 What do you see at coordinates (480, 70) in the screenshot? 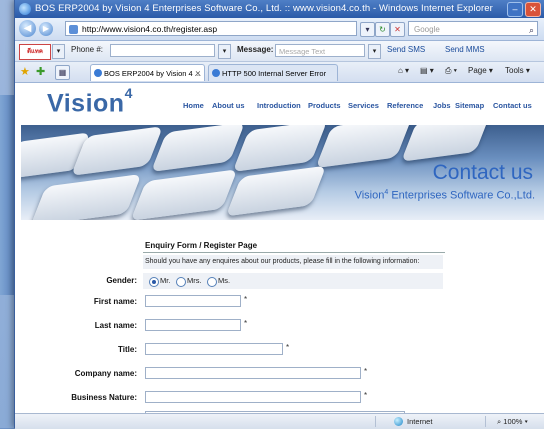
I see `page-menu: Page ▾` at bounding box center [480, 70].